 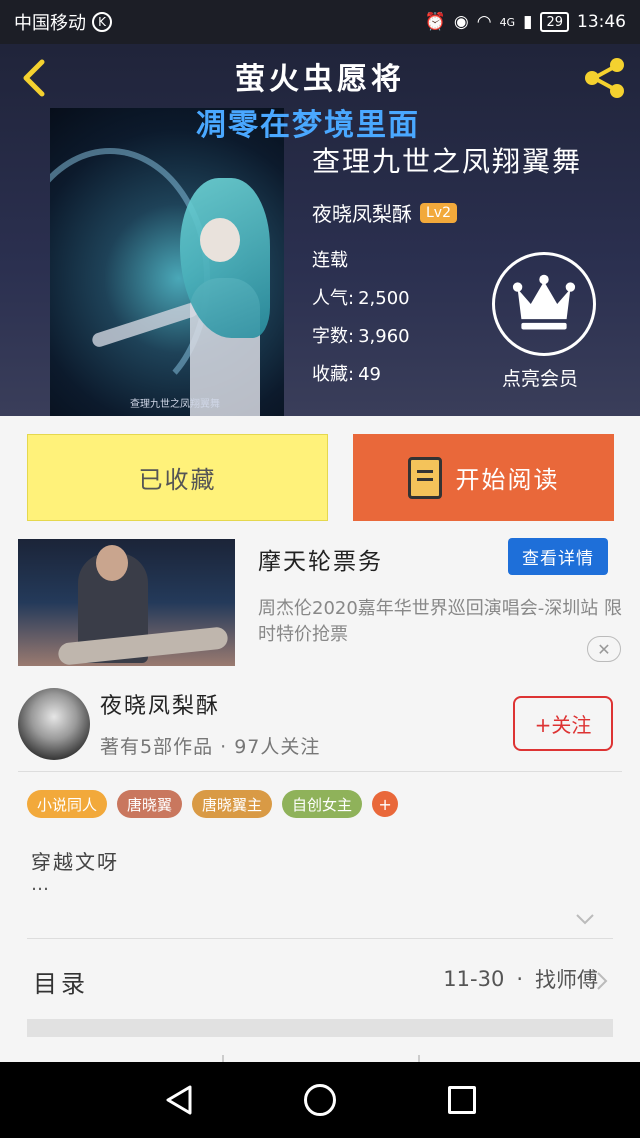 I want to click on chevron-down-icon, so click(x=585, y=919).